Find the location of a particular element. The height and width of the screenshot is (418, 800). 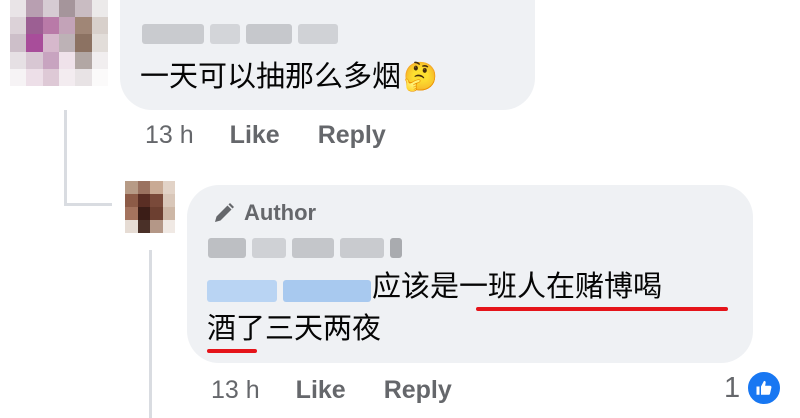

comment-text: 一天可以抽那么多烟🤔 is located at coordinates (289, 76).